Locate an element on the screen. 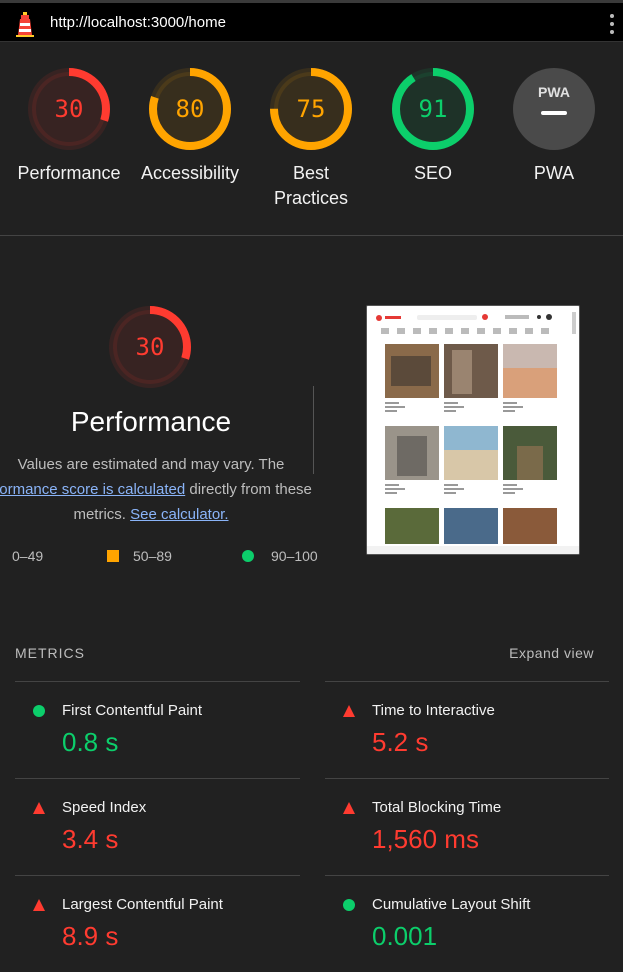 The height and width of the screenshot is (972, 623). kebab-menu-icon is located at coordinates (612, 24).